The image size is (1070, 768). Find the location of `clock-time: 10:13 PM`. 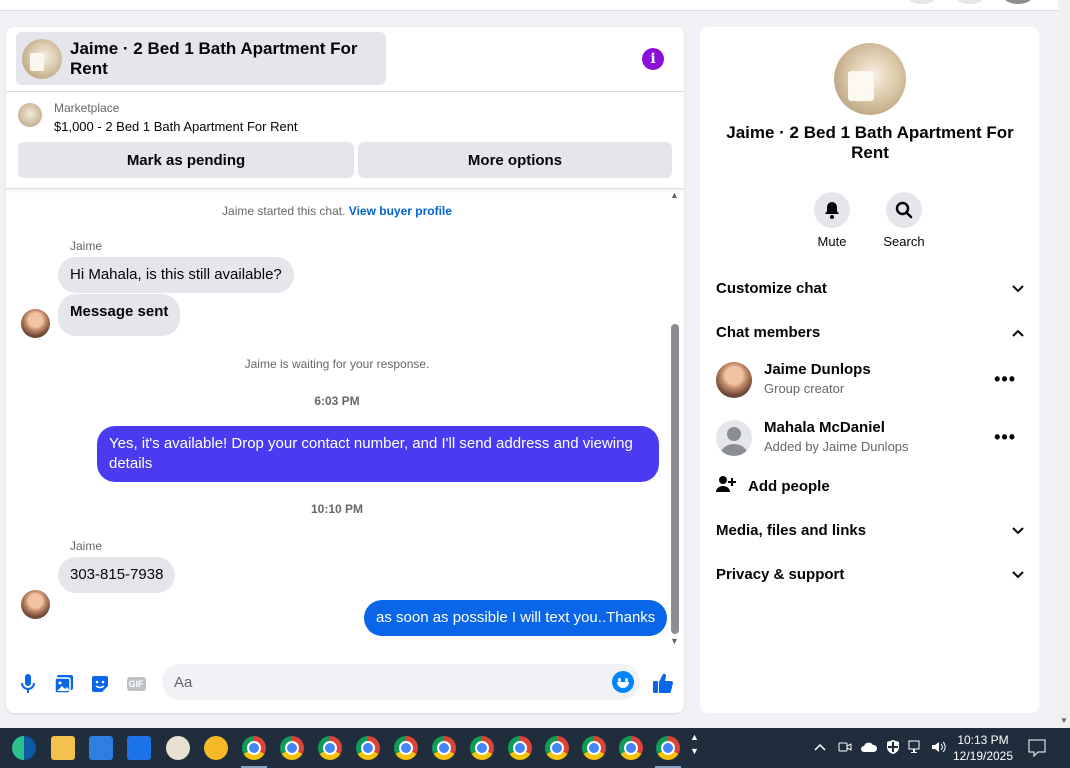

clock-time: 10:13 PM is located at coordinates (983, 740).